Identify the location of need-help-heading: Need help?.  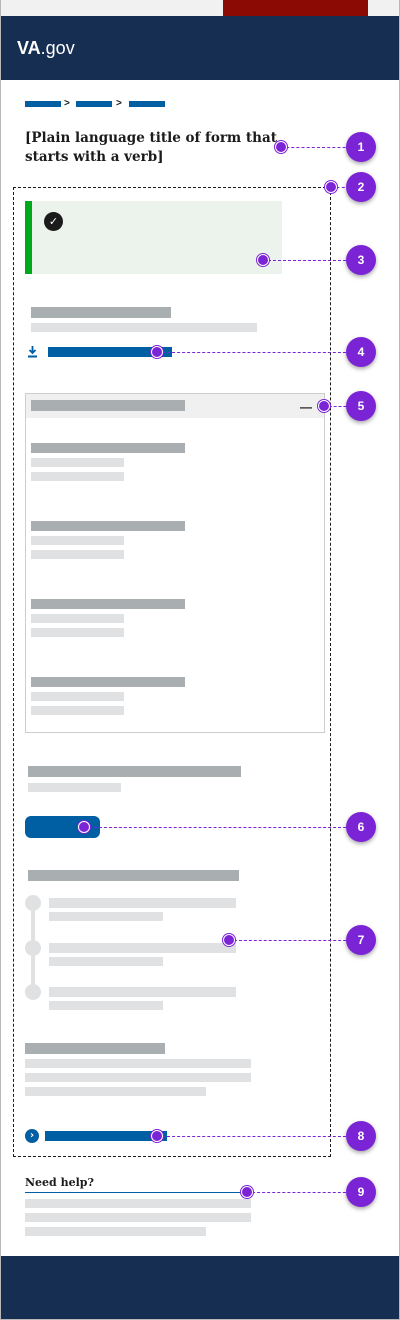
(59, 1182).